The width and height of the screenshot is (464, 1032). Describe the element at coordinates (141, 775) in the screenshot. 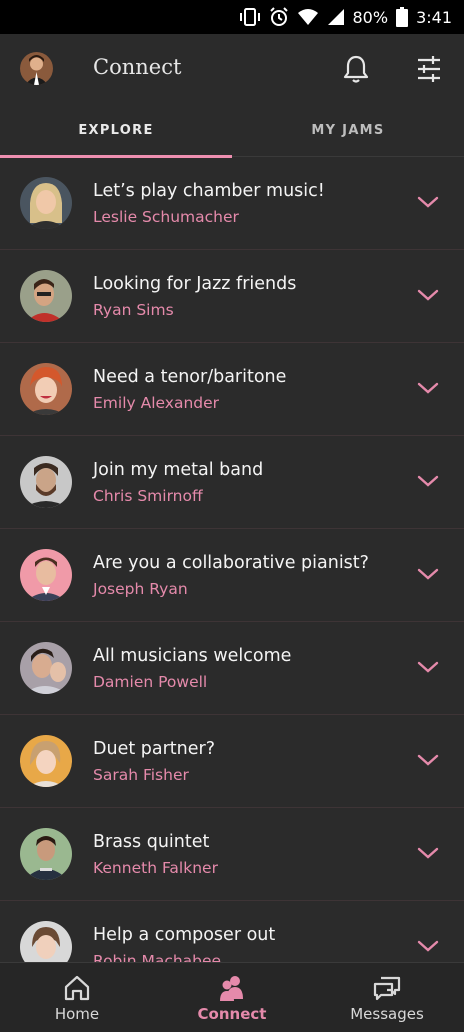

I see `jam-author: Sarah Fisher` at that location.